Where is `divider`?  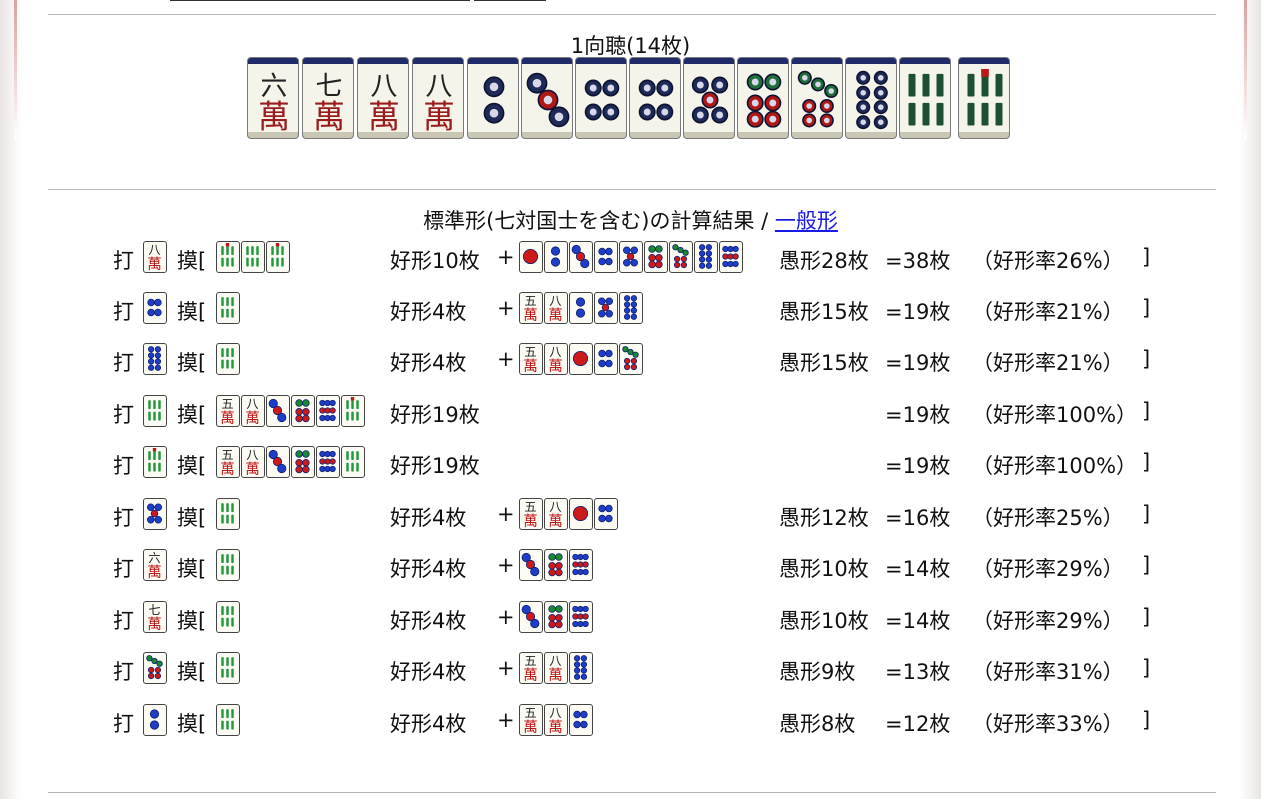
divider is located at coordinates (632, 14).